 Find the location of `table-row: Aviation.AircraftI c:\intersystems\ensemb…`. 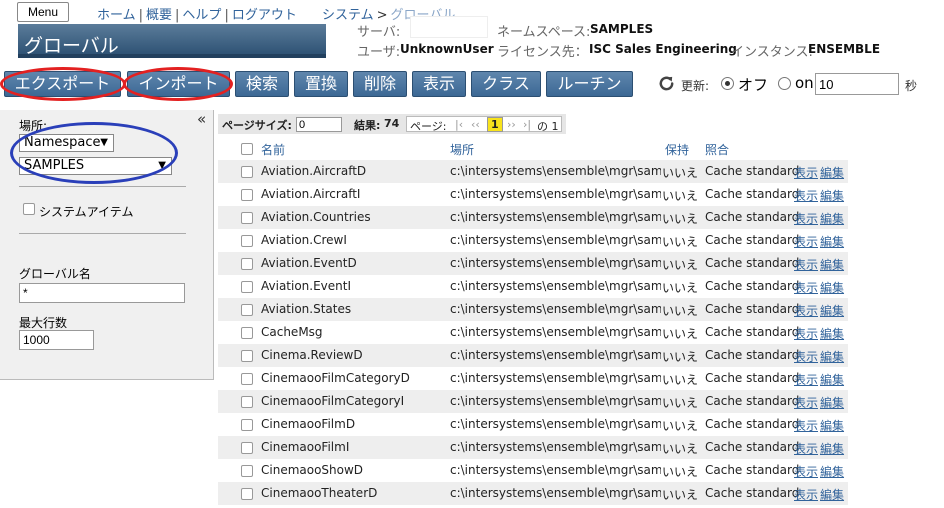

table-row: Aviation.AircraftI c:\intersystems\ensemb… is located at coordinates (533, 194).